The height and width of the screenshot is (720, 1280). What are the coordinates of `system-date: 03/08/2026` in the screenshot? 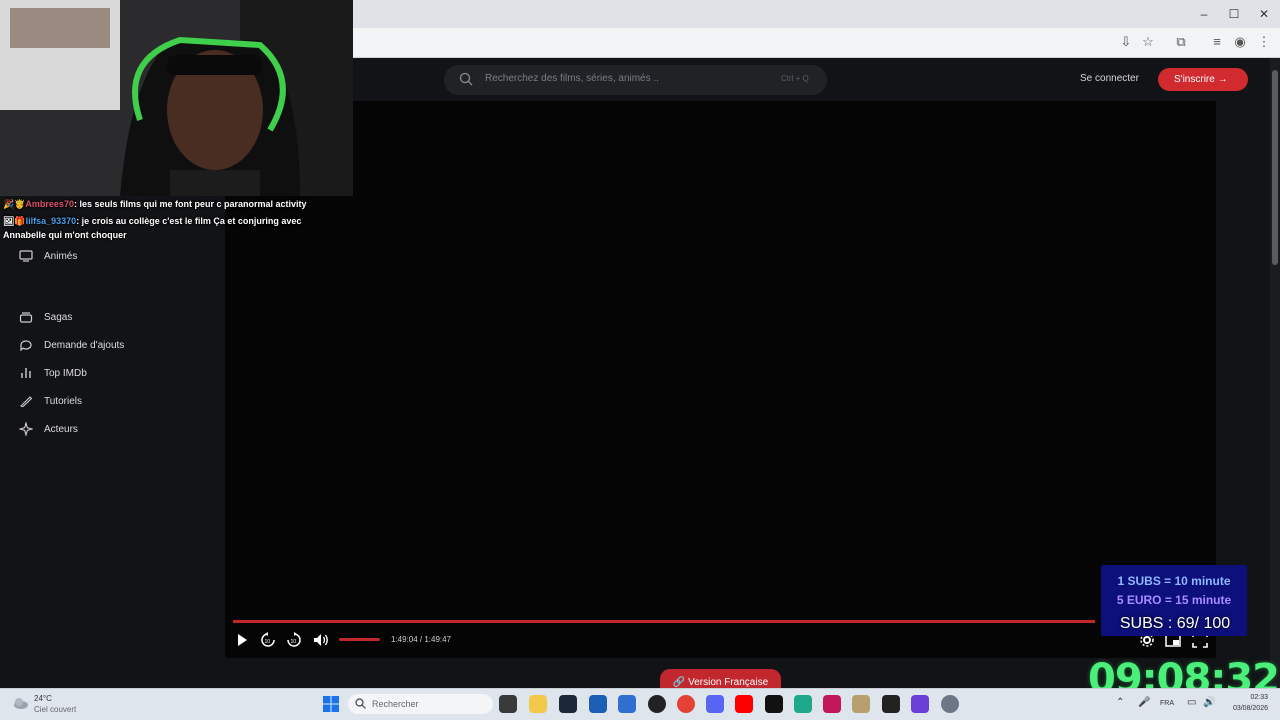 It's located at (1246, 708).